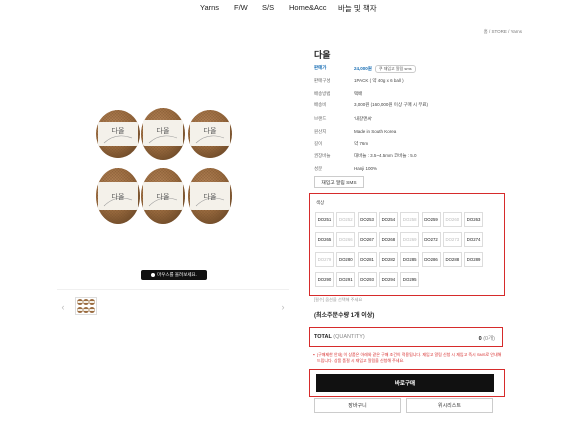 The width and height of the screenshot is (582, 421). I want to click on info-value-text: 약 76m, so click(361, 143).